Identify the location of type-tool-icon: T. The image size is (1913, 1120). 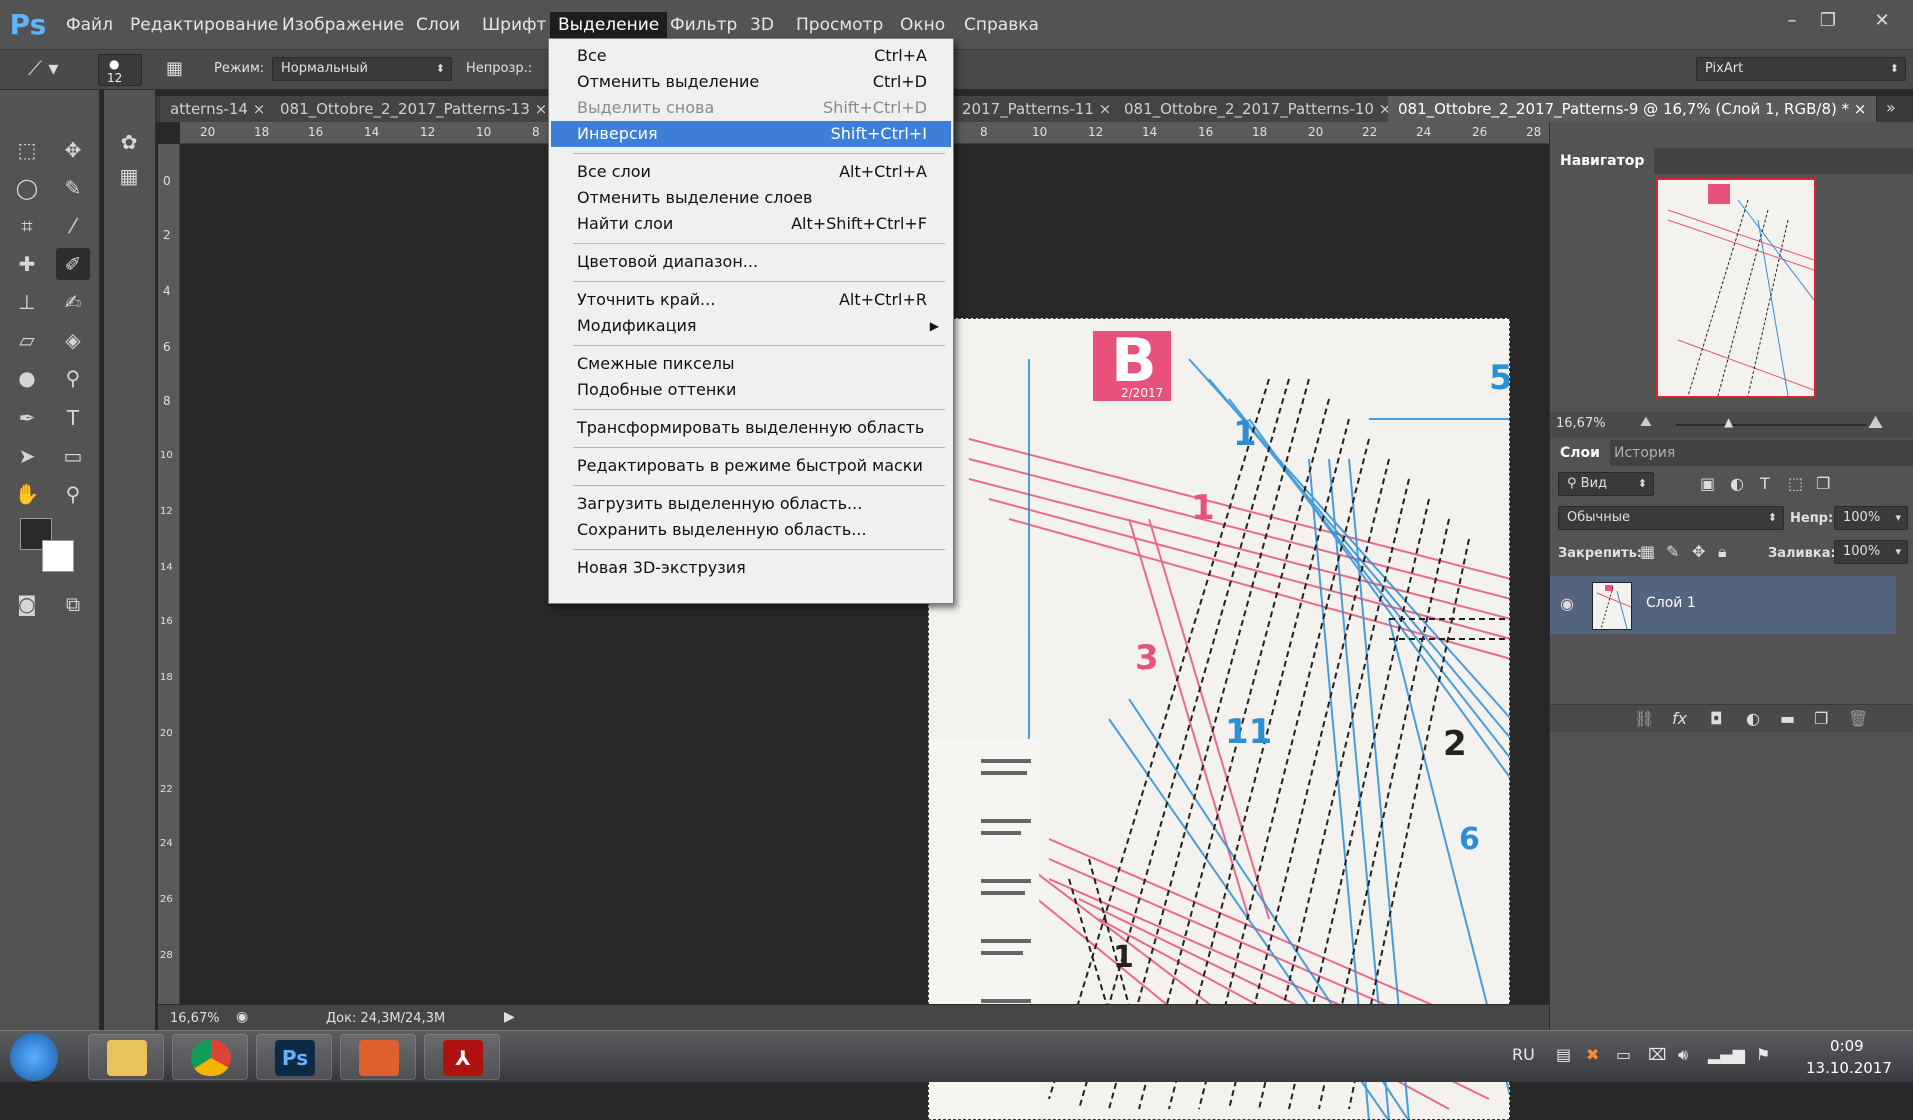
(73, 418).